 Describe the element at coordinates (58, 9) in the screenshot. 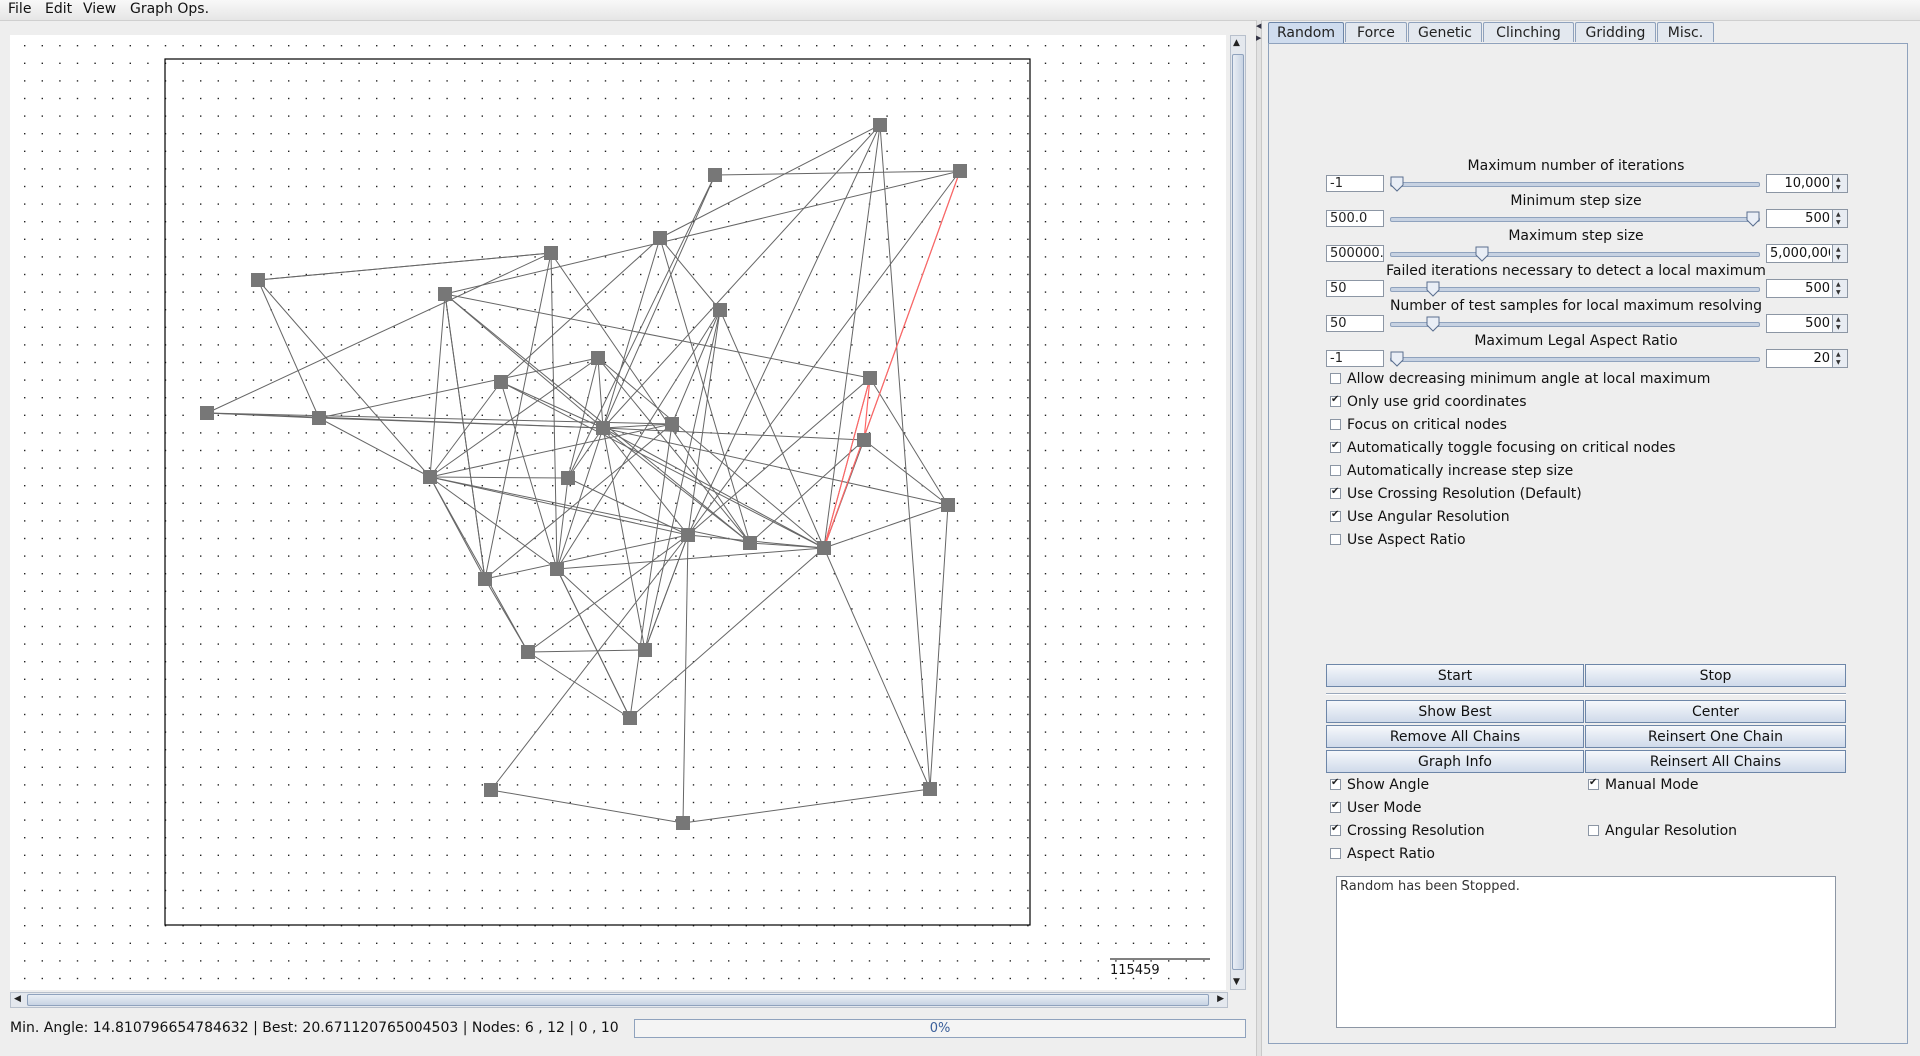

I see `menu-edit: Edit` at that location.